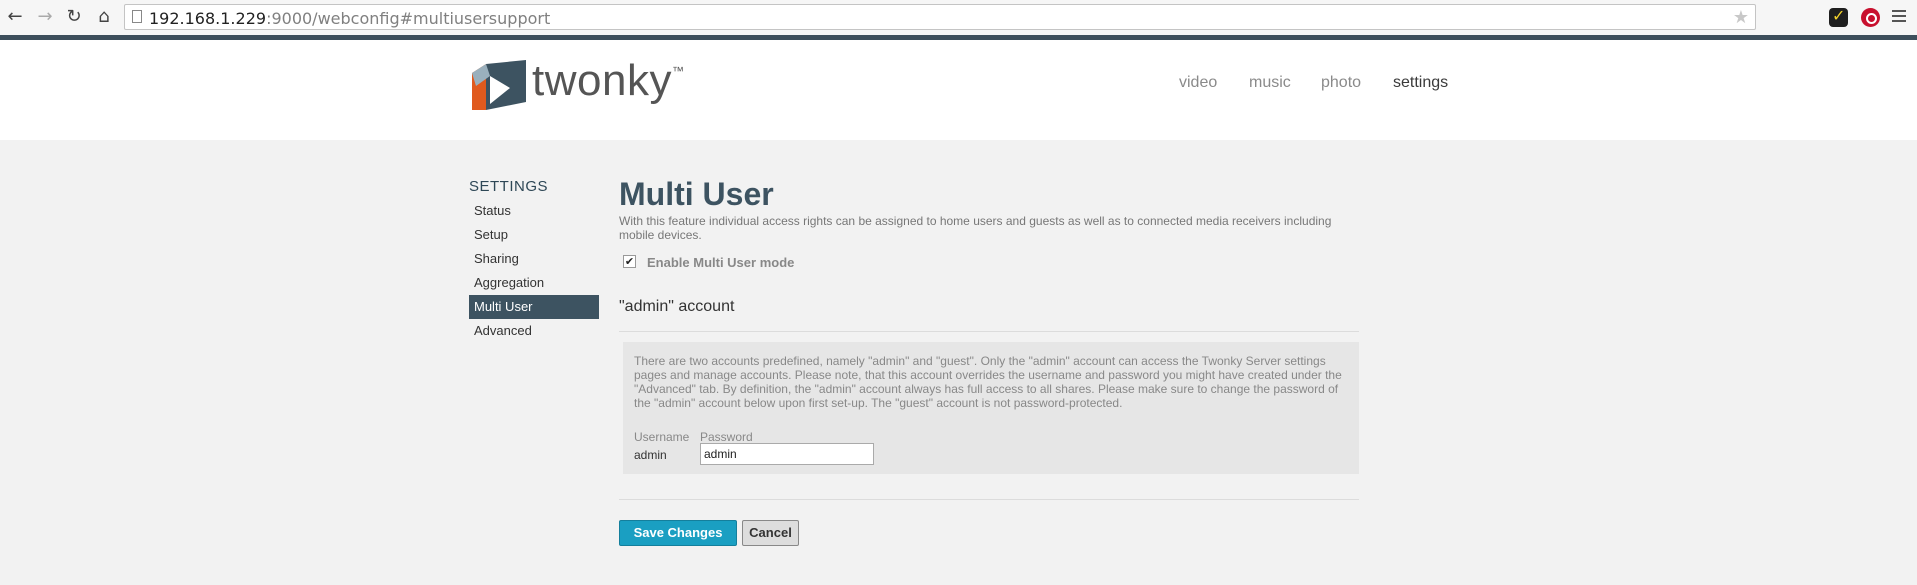 This screenshot has height=585, width=1917. I want to click on twonky-logo-icon, so click(500, 85).